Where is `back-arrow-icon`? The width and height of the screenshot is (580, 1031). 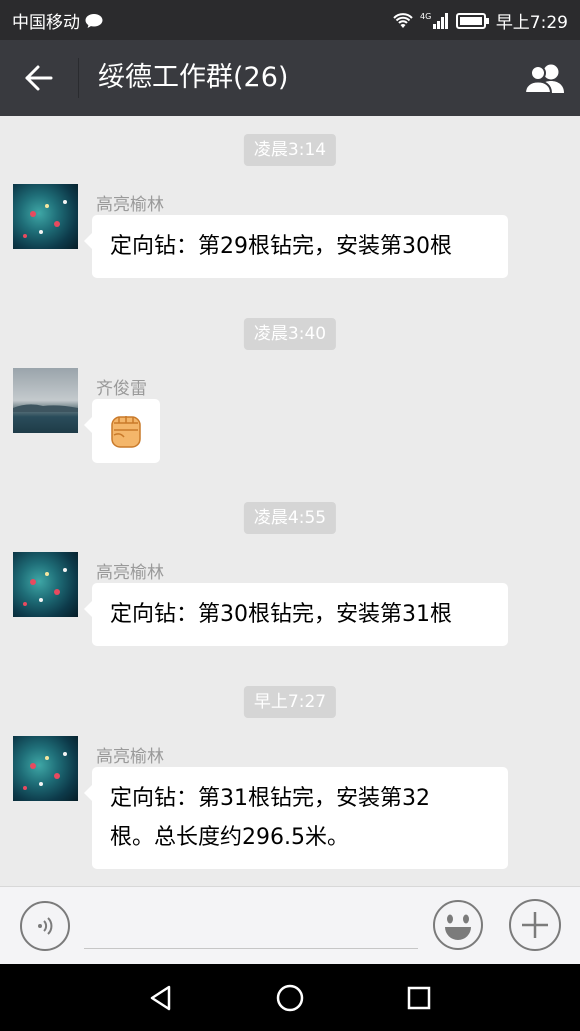 back-arrow-icon is located at coordinates (39, 78).